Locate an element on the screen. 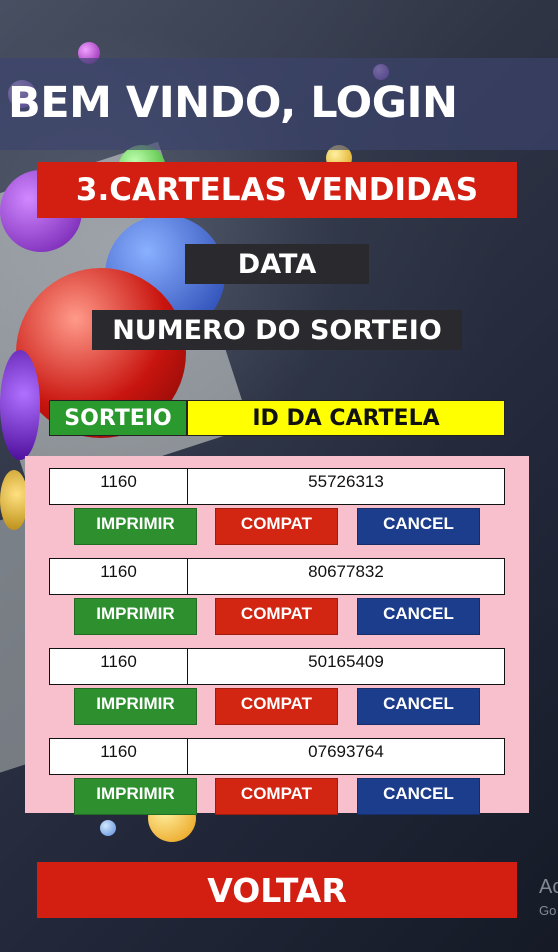  sorteio-column-header: SORTEIO is located at coordinates (118, 418).